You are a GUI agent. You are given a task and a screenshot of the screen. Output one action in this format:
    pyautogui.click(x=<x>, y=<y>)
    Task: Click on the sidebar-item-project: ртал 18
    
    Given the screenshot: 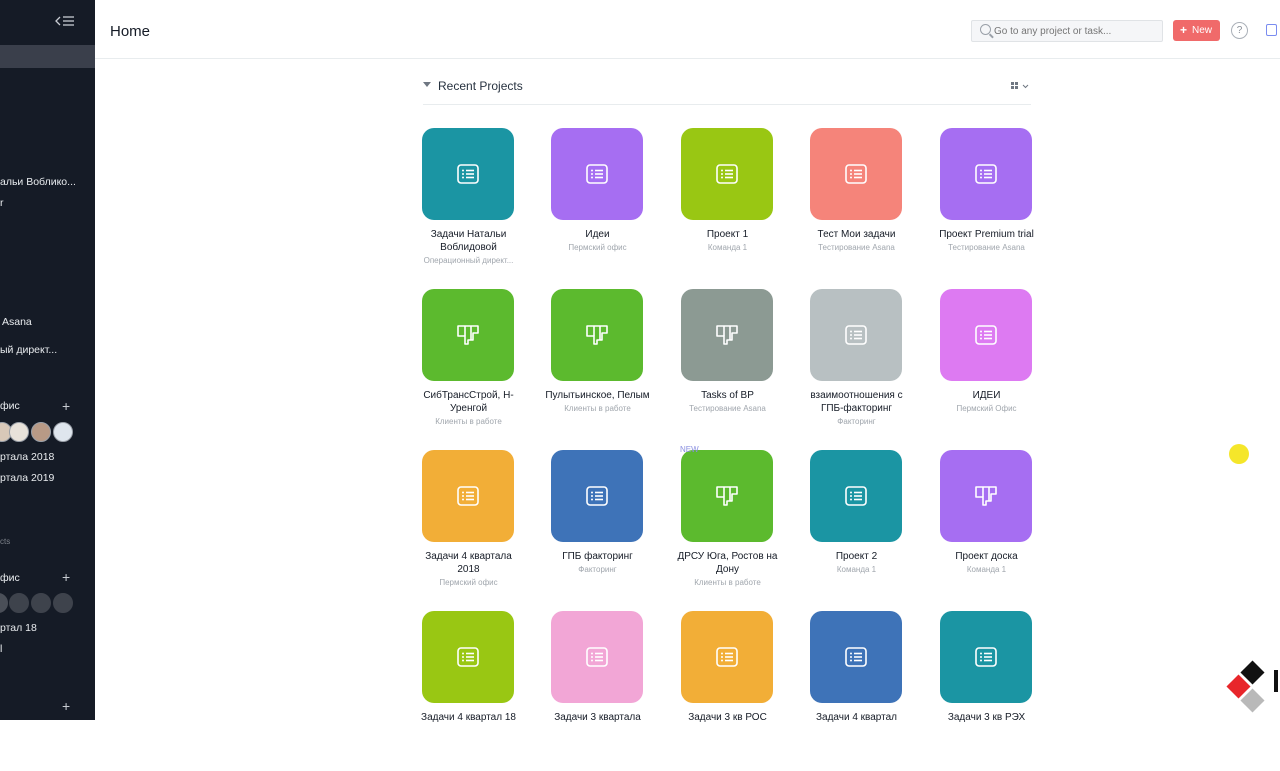 What is the action you would take?
    pyautogui.click(x=18, y=628)
    